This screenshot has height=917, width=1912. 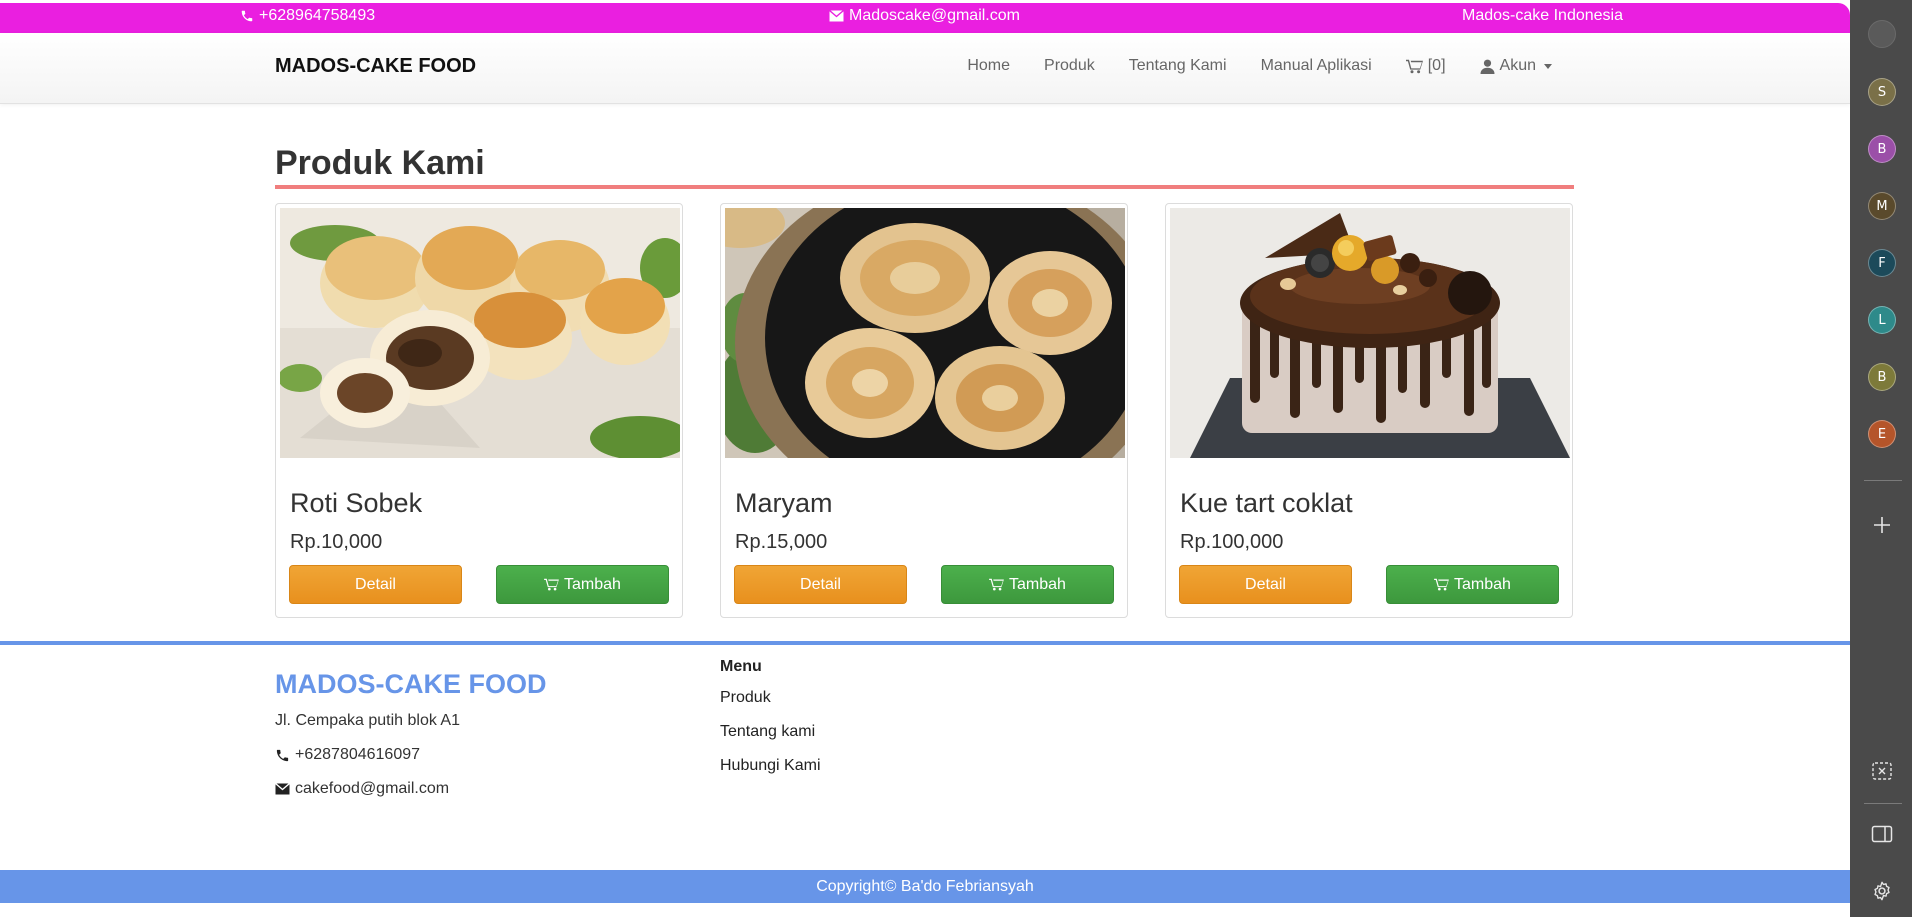 I want to click on footer-address: Jl. Cempaka putih blok A1, so click(x=367, y=720).